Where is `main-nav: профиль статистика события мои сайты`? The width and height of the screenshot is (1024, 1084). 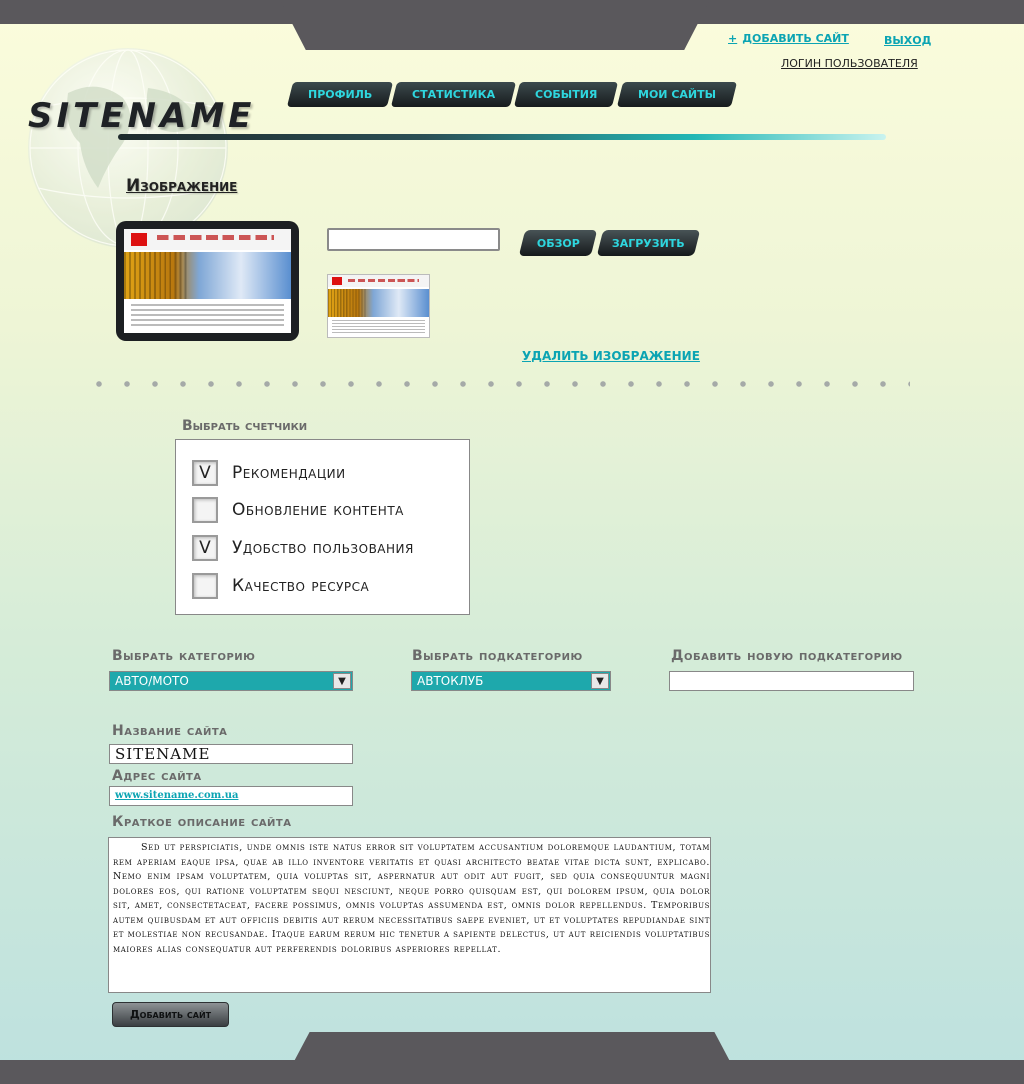 main-nav: профиль статистика события мои сайты is located at coordinates (511, 94).